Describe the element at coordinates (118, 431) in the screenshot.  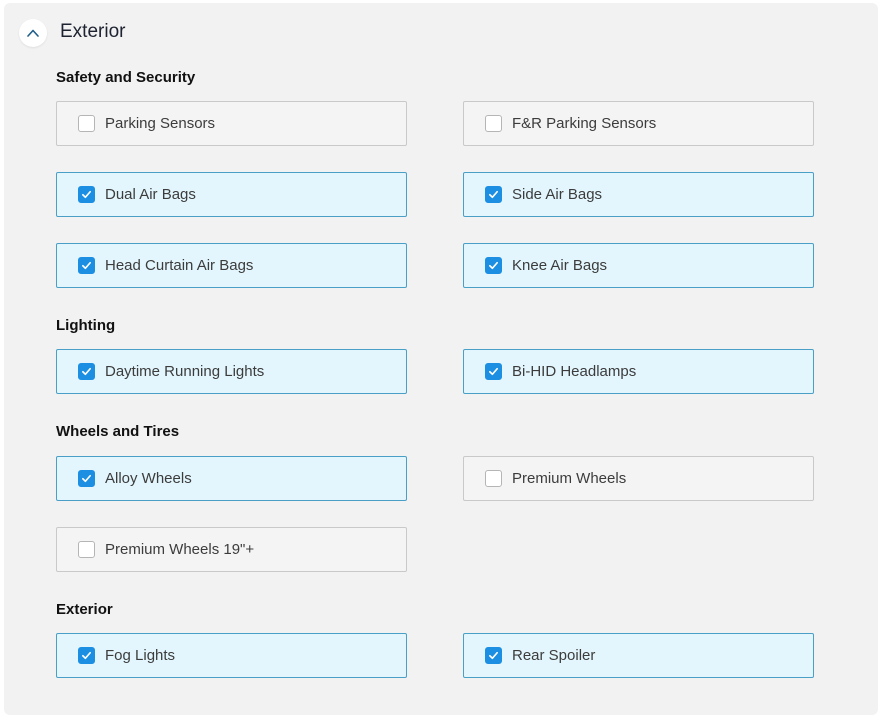
I see `group-title-wheels-tires: Wheels and Tires` at that location.